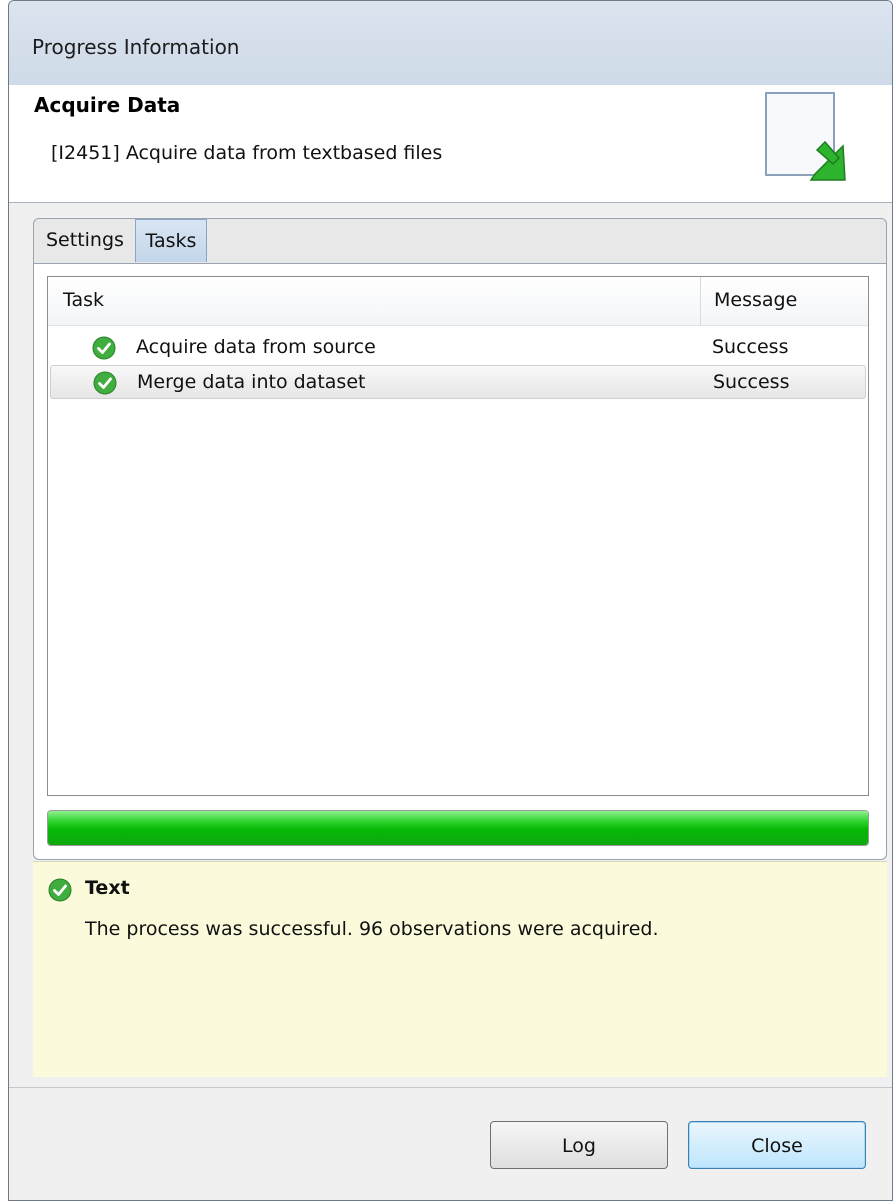 The image size is (895, 1203). What do you see at coordinates (777, 1145) in the screenshot?
I see `close-button: Close` at bounding box center [777, 1145].